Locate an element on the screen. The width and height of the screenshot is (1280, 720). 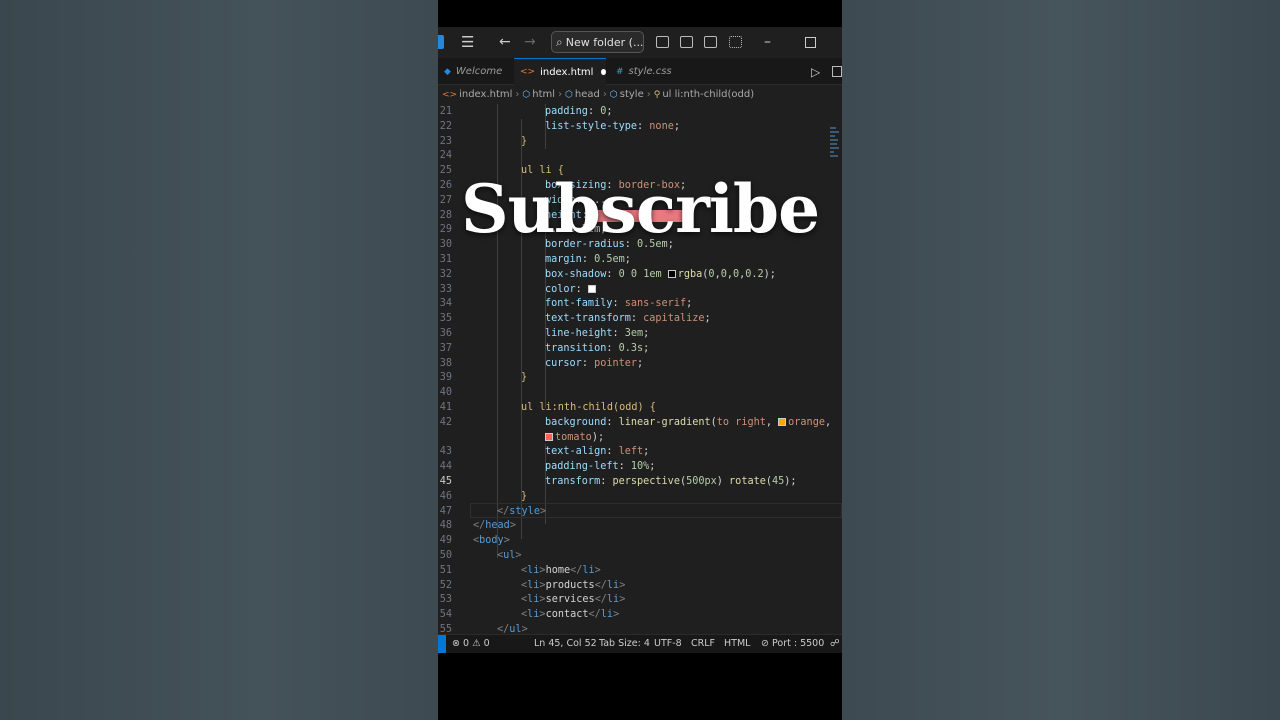
forward-arrow-icon: → is located at coordinates (530, 42).